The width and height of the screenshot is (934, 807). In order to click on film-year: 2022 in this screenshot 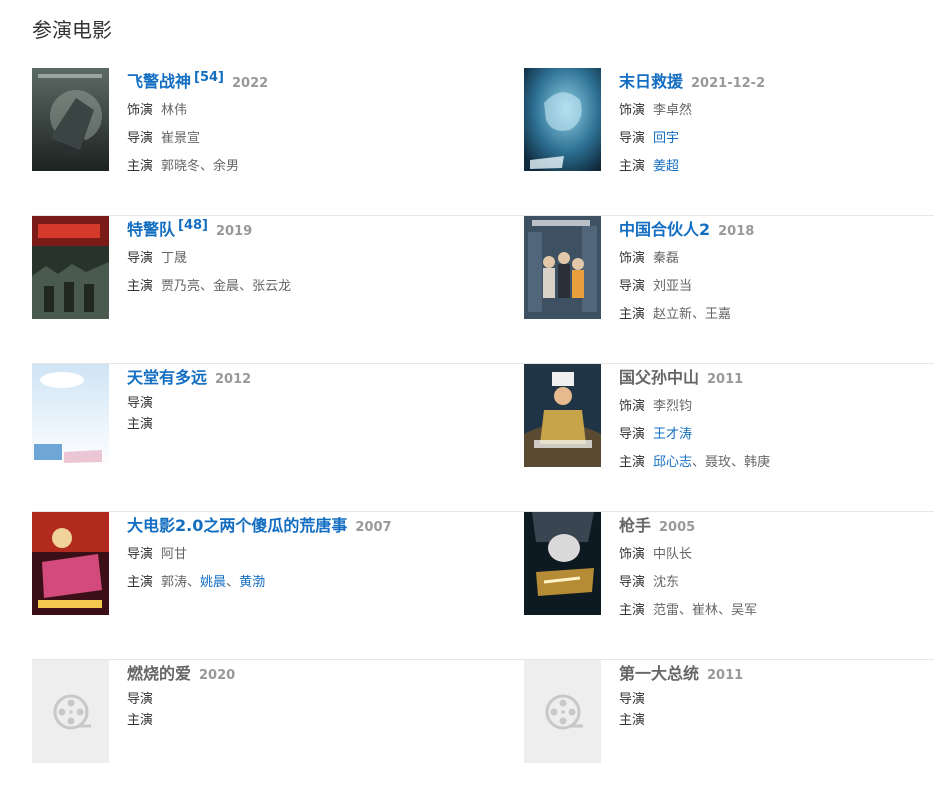, I will do `click(250, 83)`.